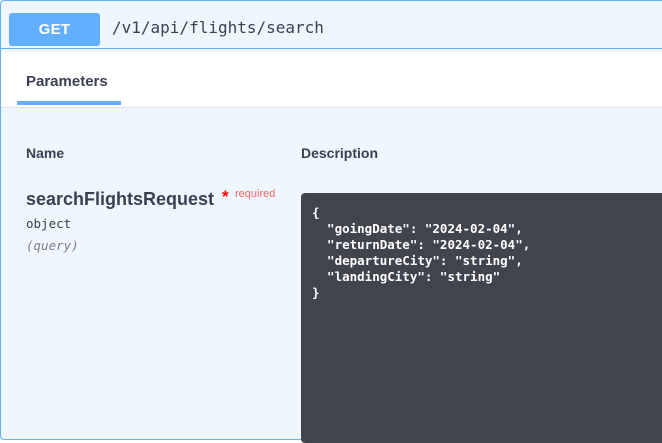 The width and height of the screenshot is (662, 443). I want to click on parameter-name: searchFlightsRequest, so click(120, 199).